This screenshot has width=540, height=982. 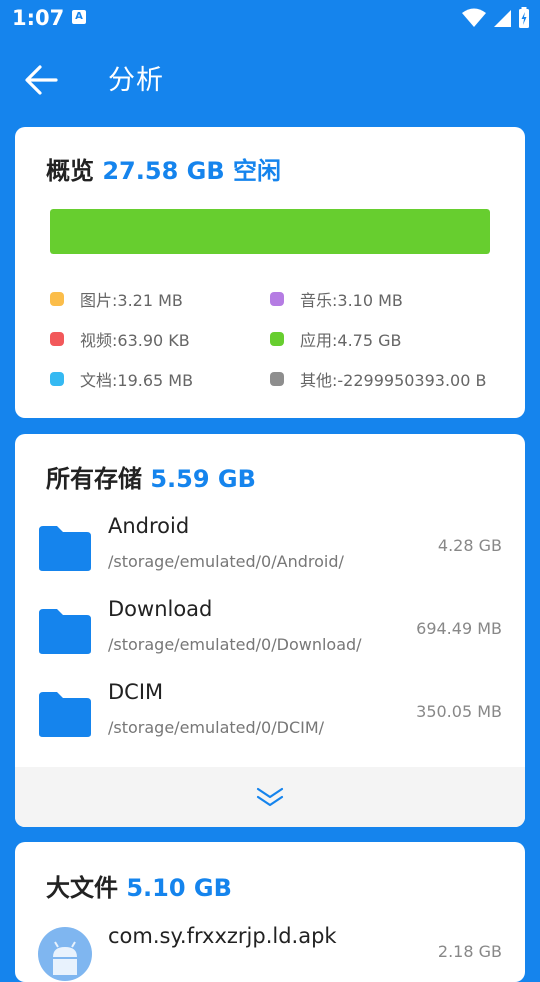 What do you see at coordinates (502, 18) in the screenshot?
I see `cellular-signal-icon` at bounding box center [502, 18].